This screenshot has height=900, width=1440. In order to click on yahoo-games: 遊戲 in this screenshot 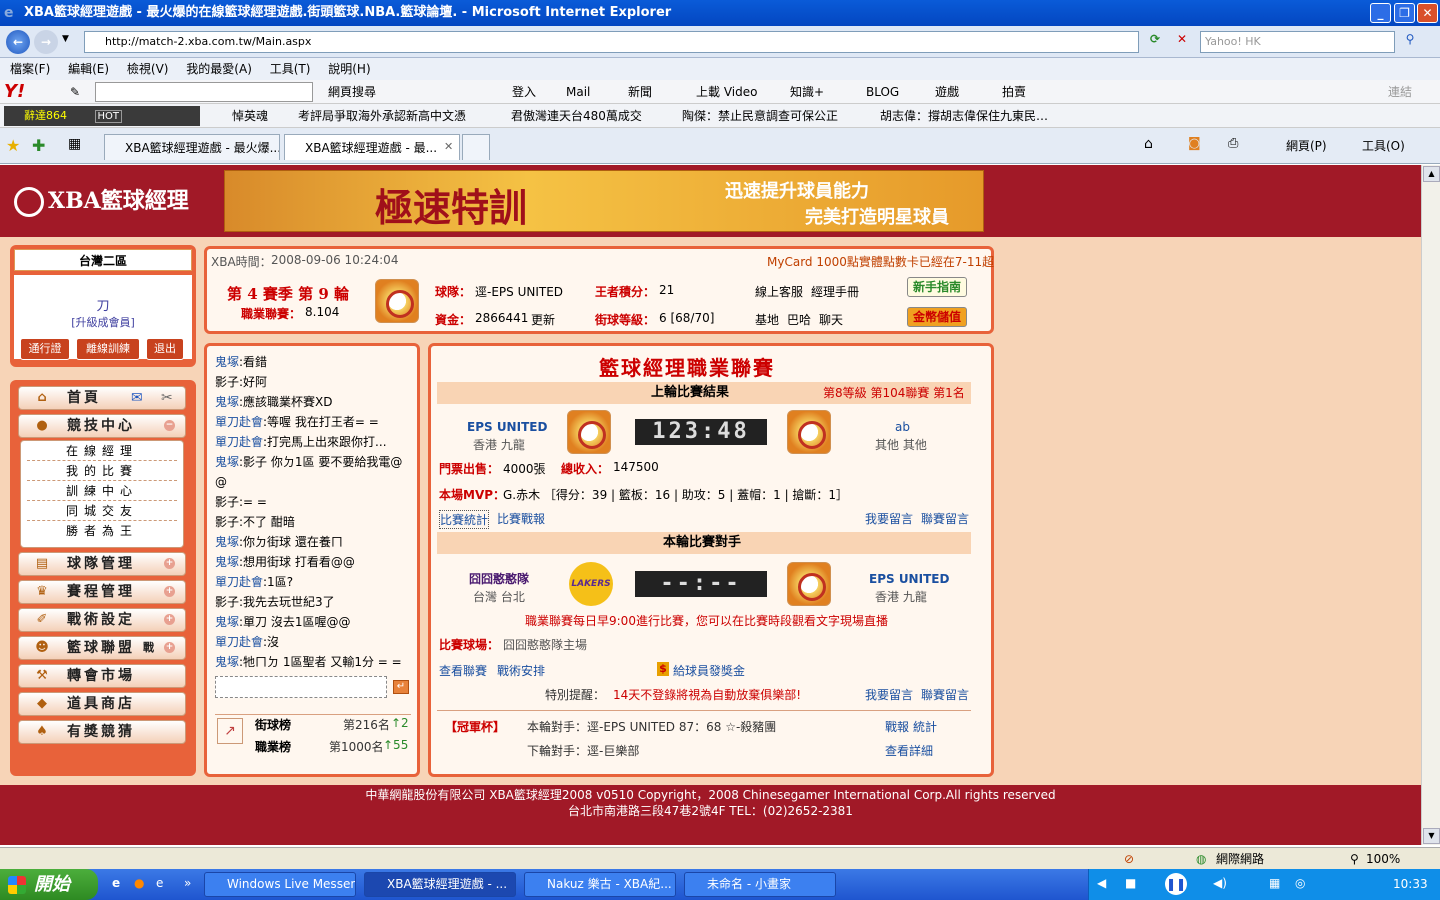, I will do `click(947, 92)`.